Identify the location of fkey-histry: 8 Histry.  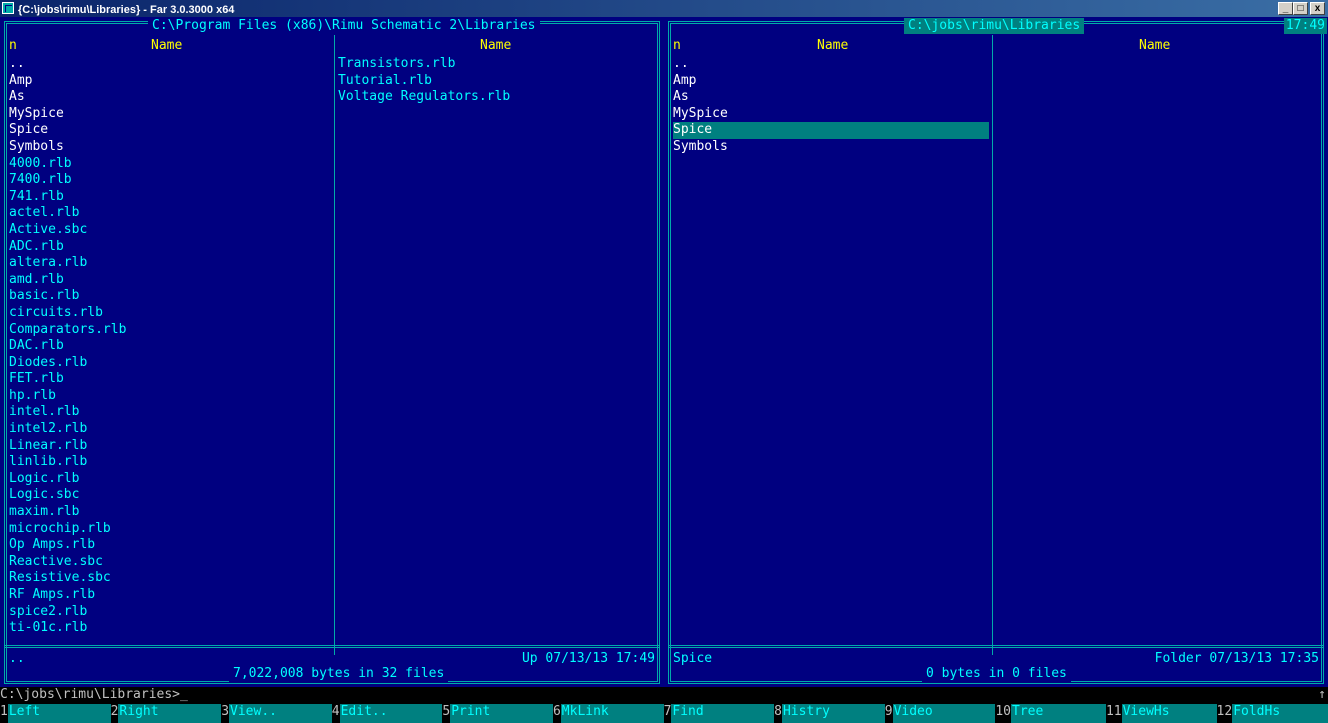
(829, 713).